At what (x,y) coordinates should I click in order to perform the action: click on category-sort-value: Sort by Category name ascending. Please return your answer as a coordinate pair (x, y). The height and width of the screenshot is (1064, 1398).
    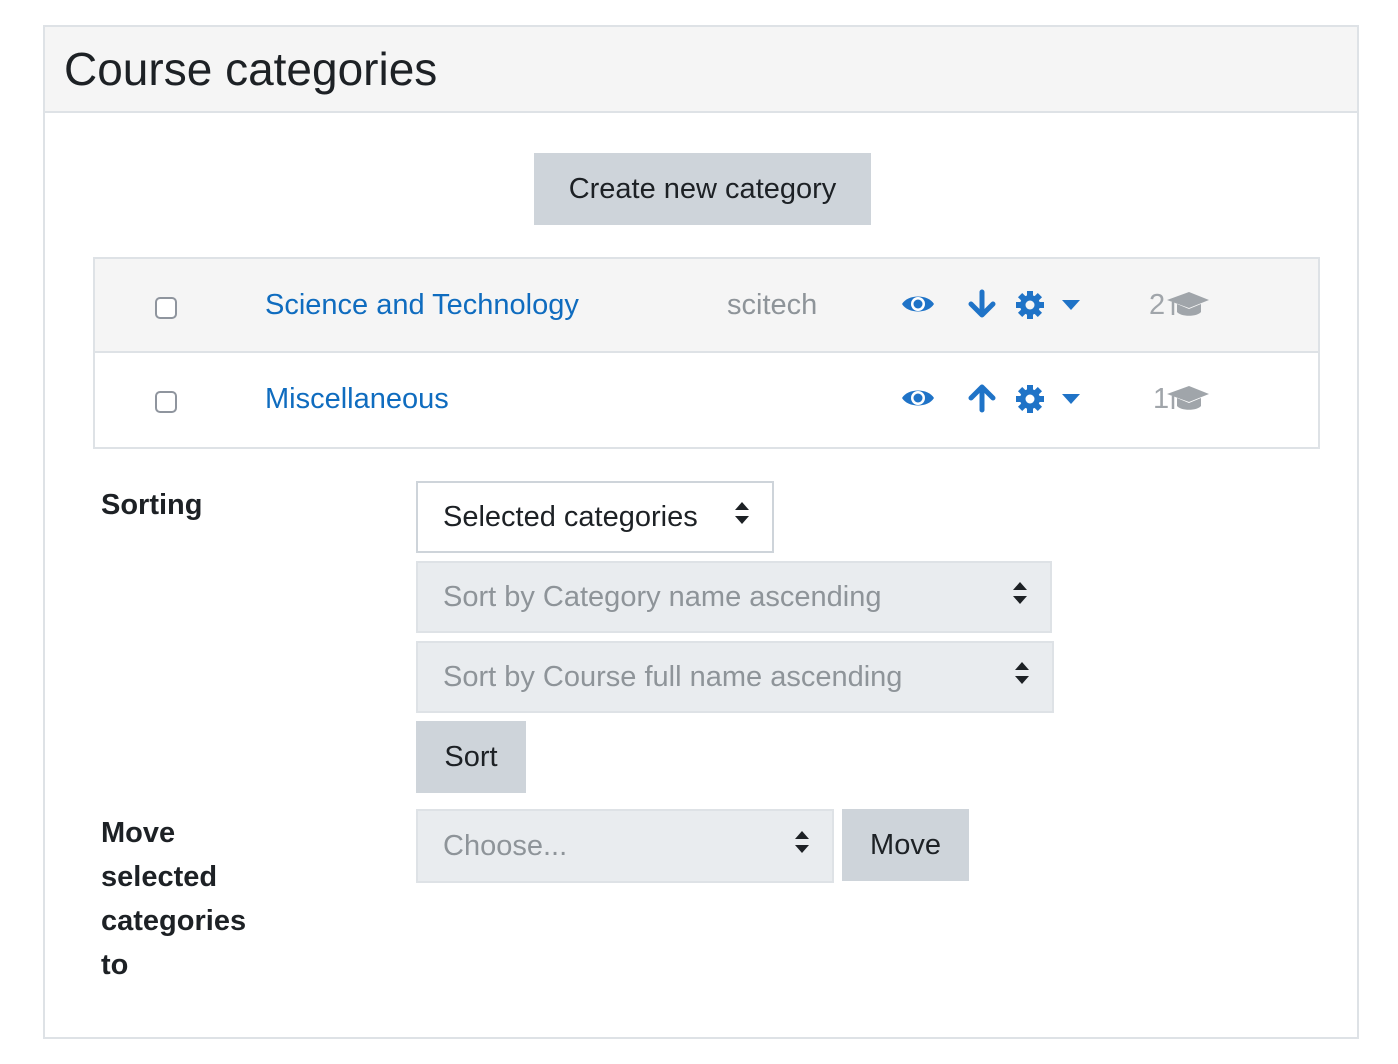
    Looking at the image, I should click on (662, 596).